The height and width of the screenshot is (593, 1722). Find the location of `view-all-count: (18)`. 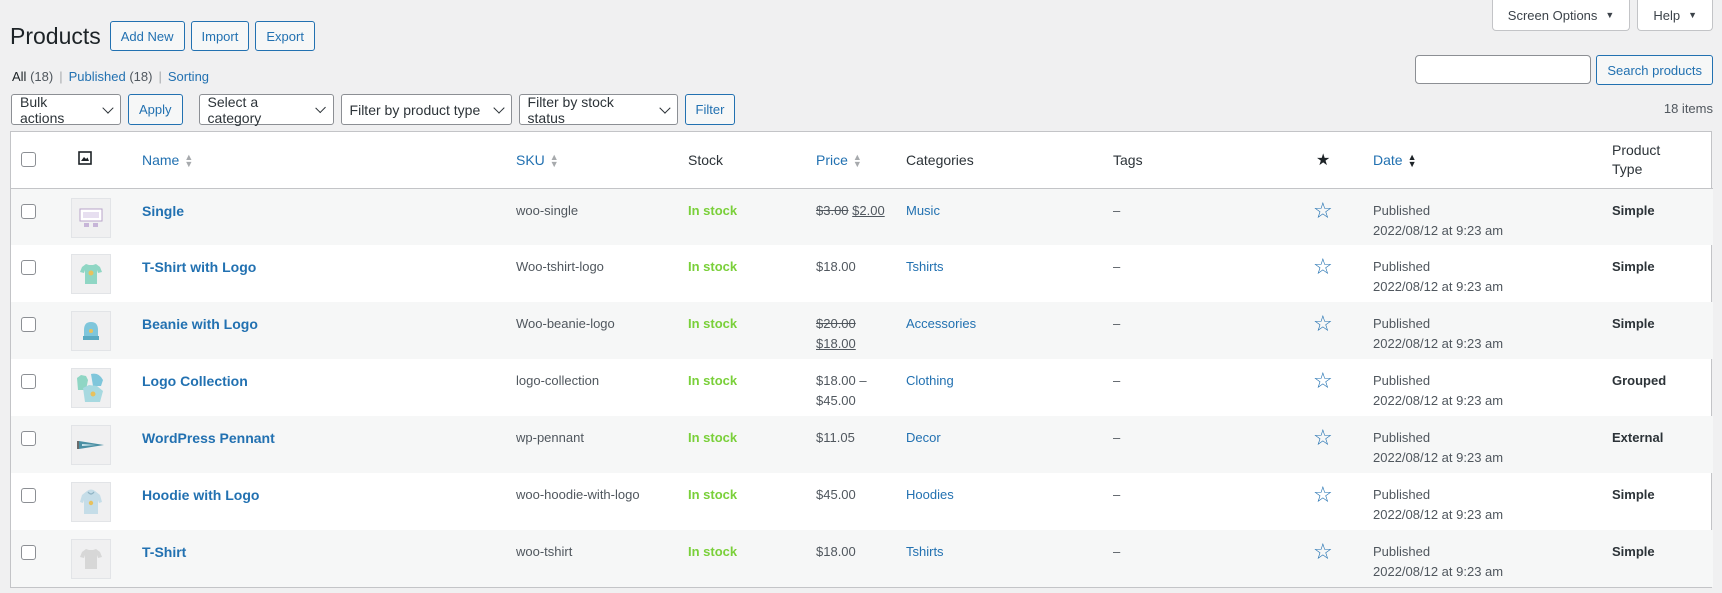

view-all-count: (18) is located at coordinates (42, 76).